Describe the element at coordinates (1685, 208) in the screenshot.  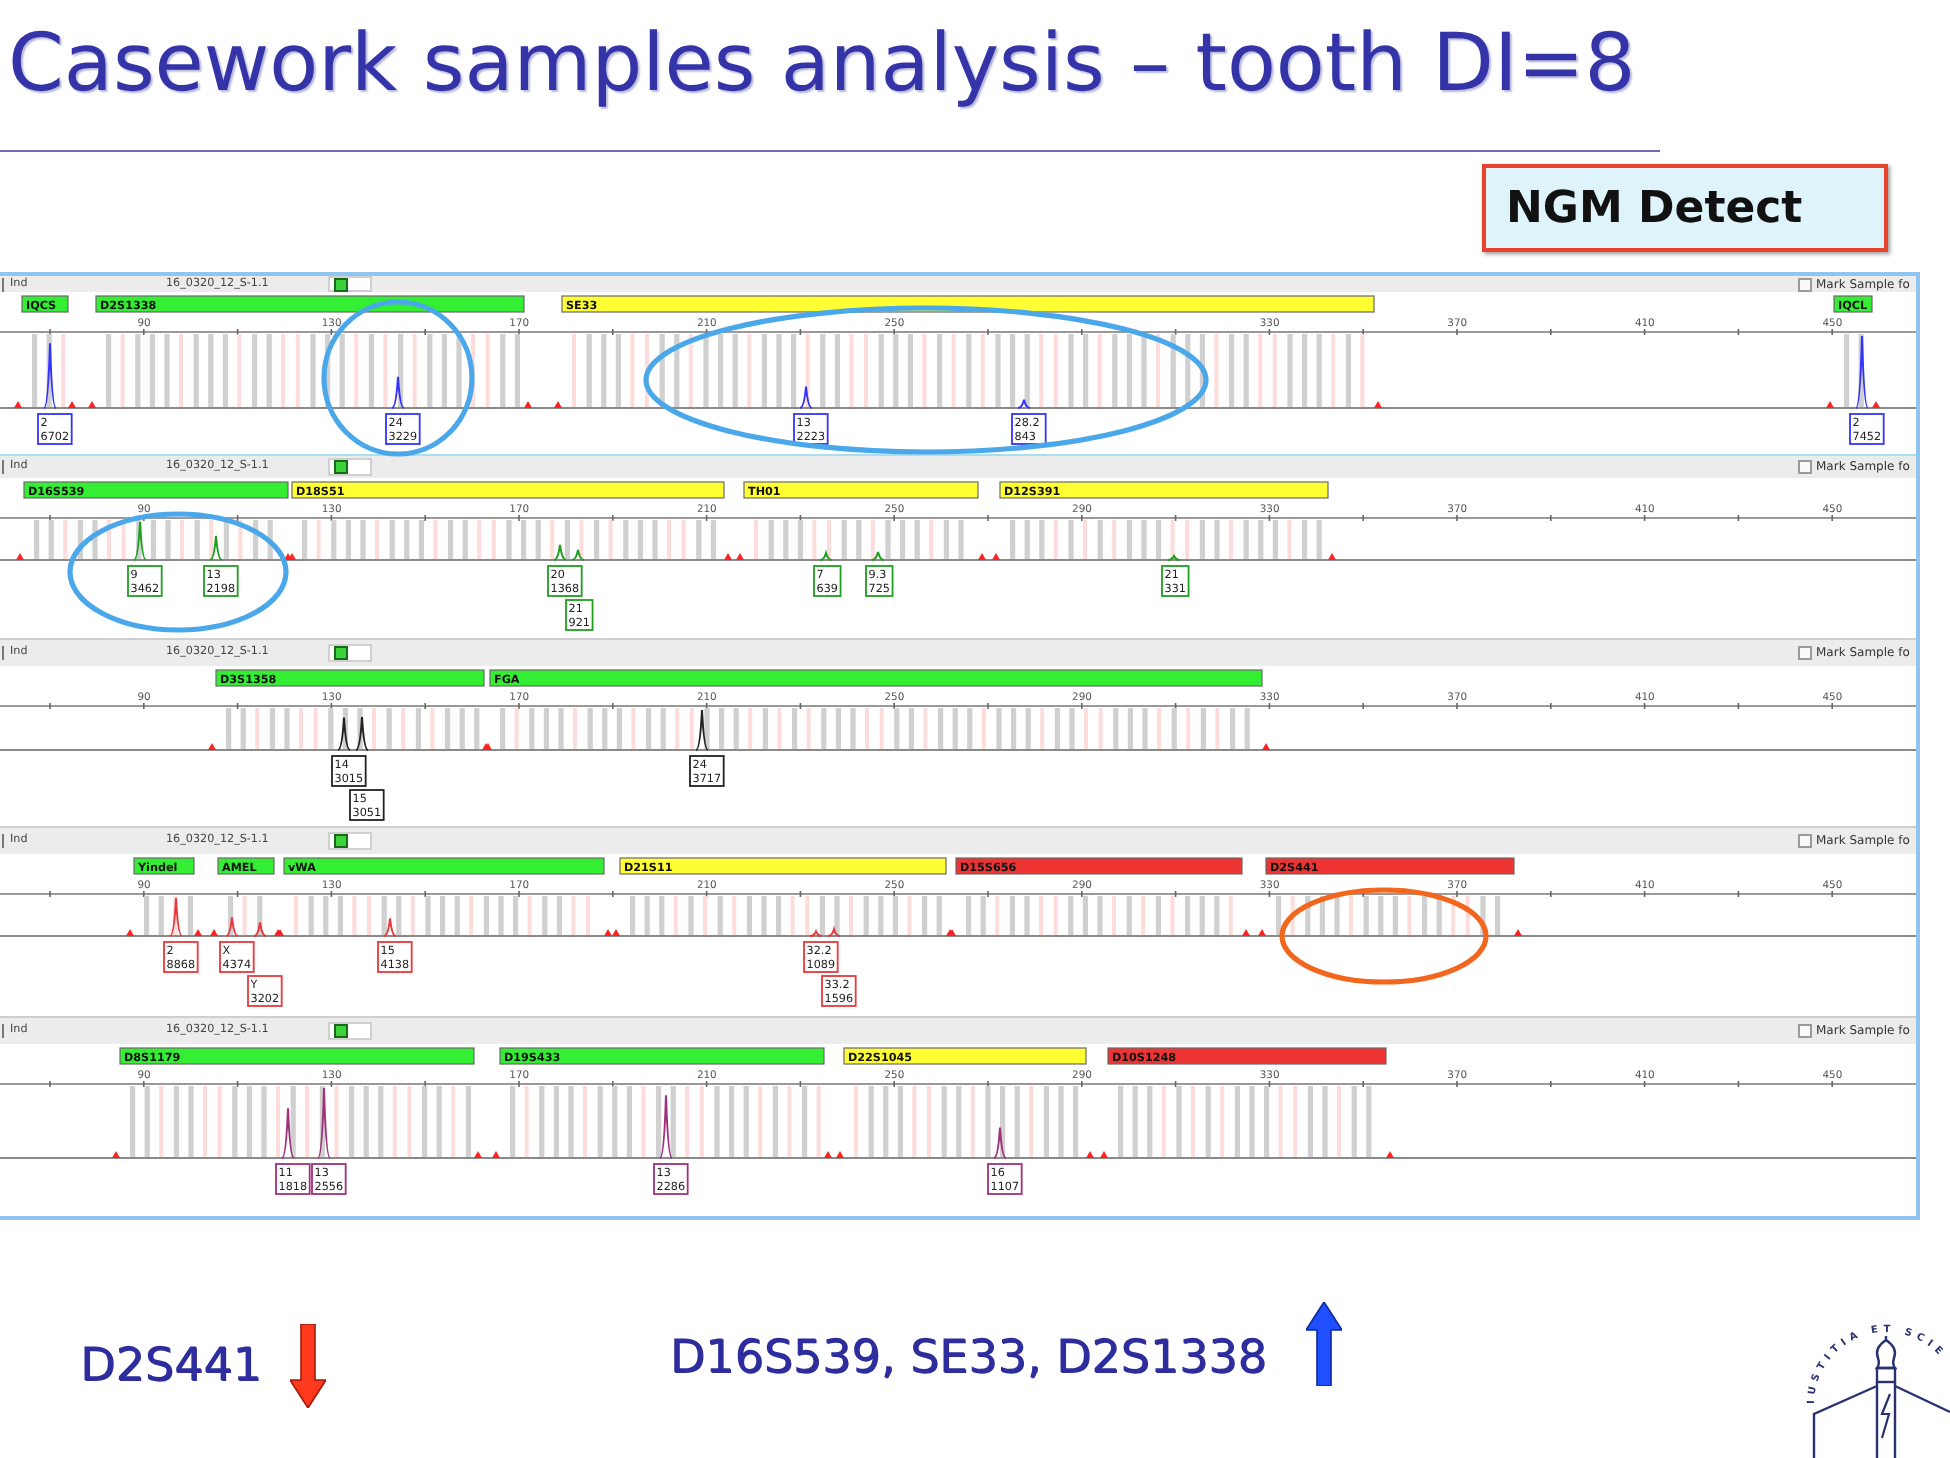
I see `kit-label: NGM Detect` at that location.